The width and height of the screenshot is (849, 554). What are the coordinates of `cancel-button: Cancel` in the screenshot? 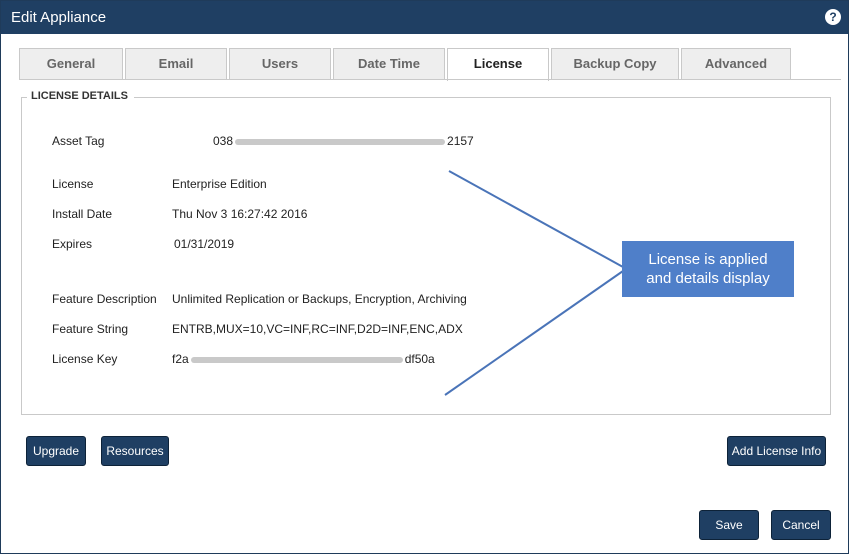 It's located at (801, 525).